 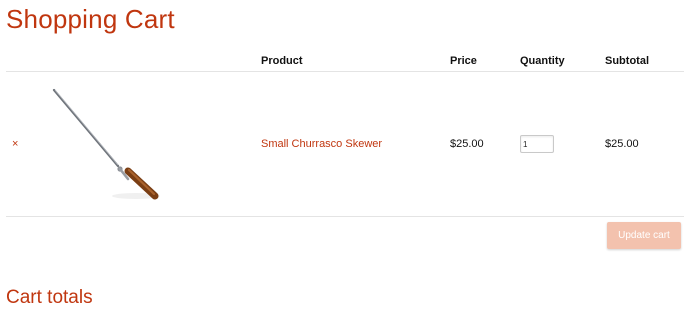 I want to click on product-name-link: Small Churrasco Skewer, so click(x=321, y=144).